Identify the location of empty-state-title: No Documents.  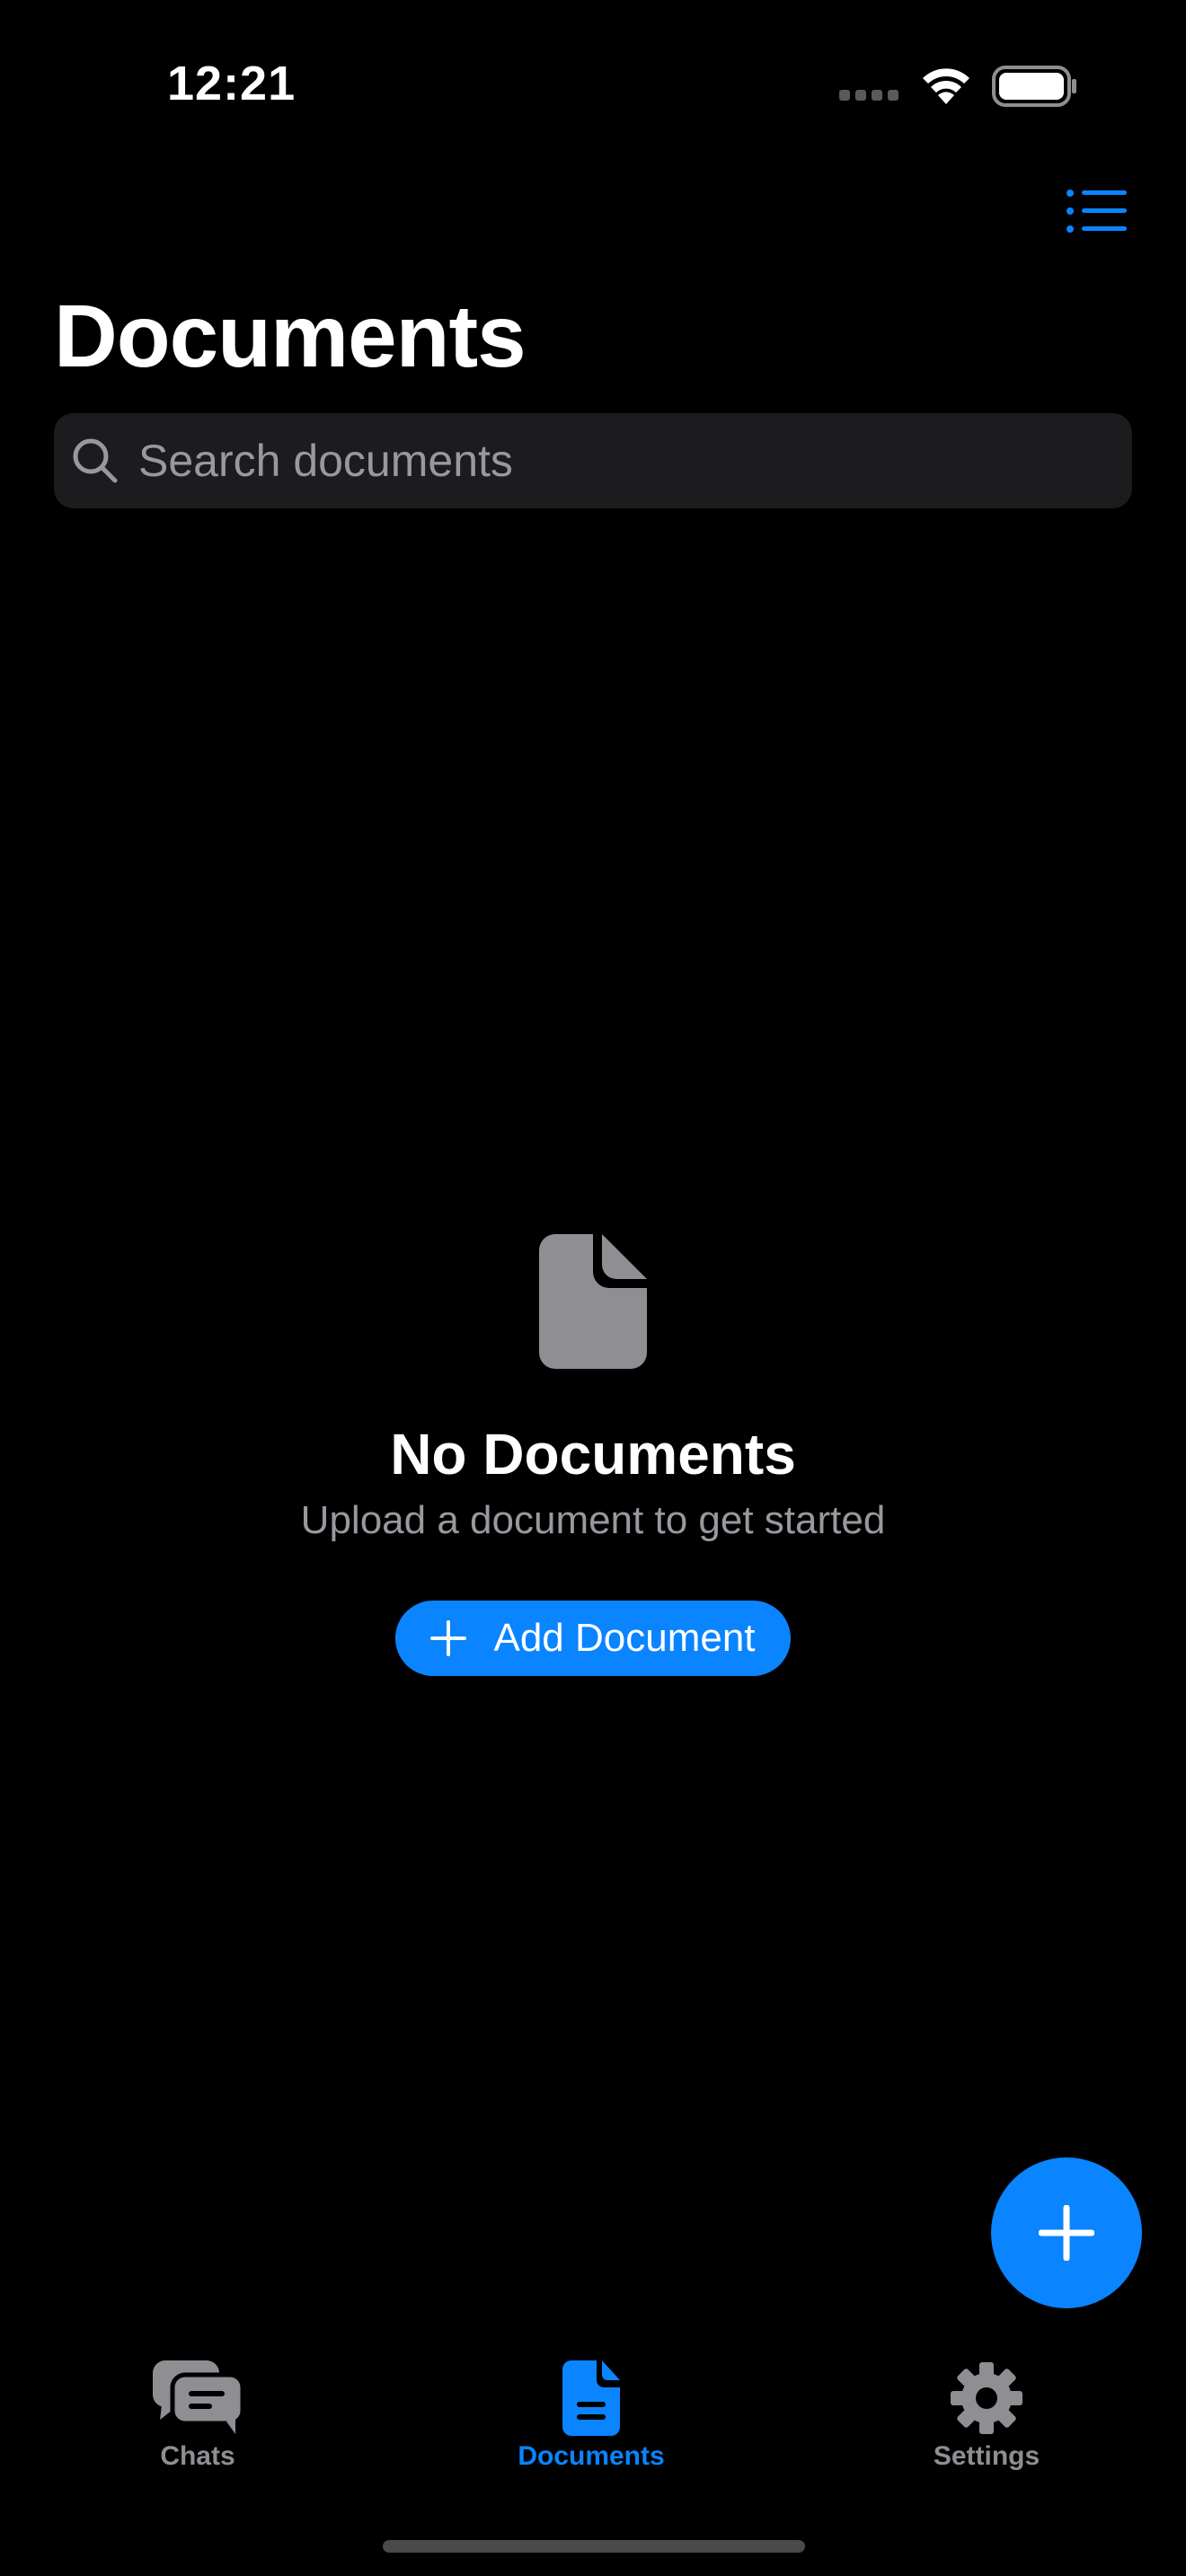
(593, 1454).